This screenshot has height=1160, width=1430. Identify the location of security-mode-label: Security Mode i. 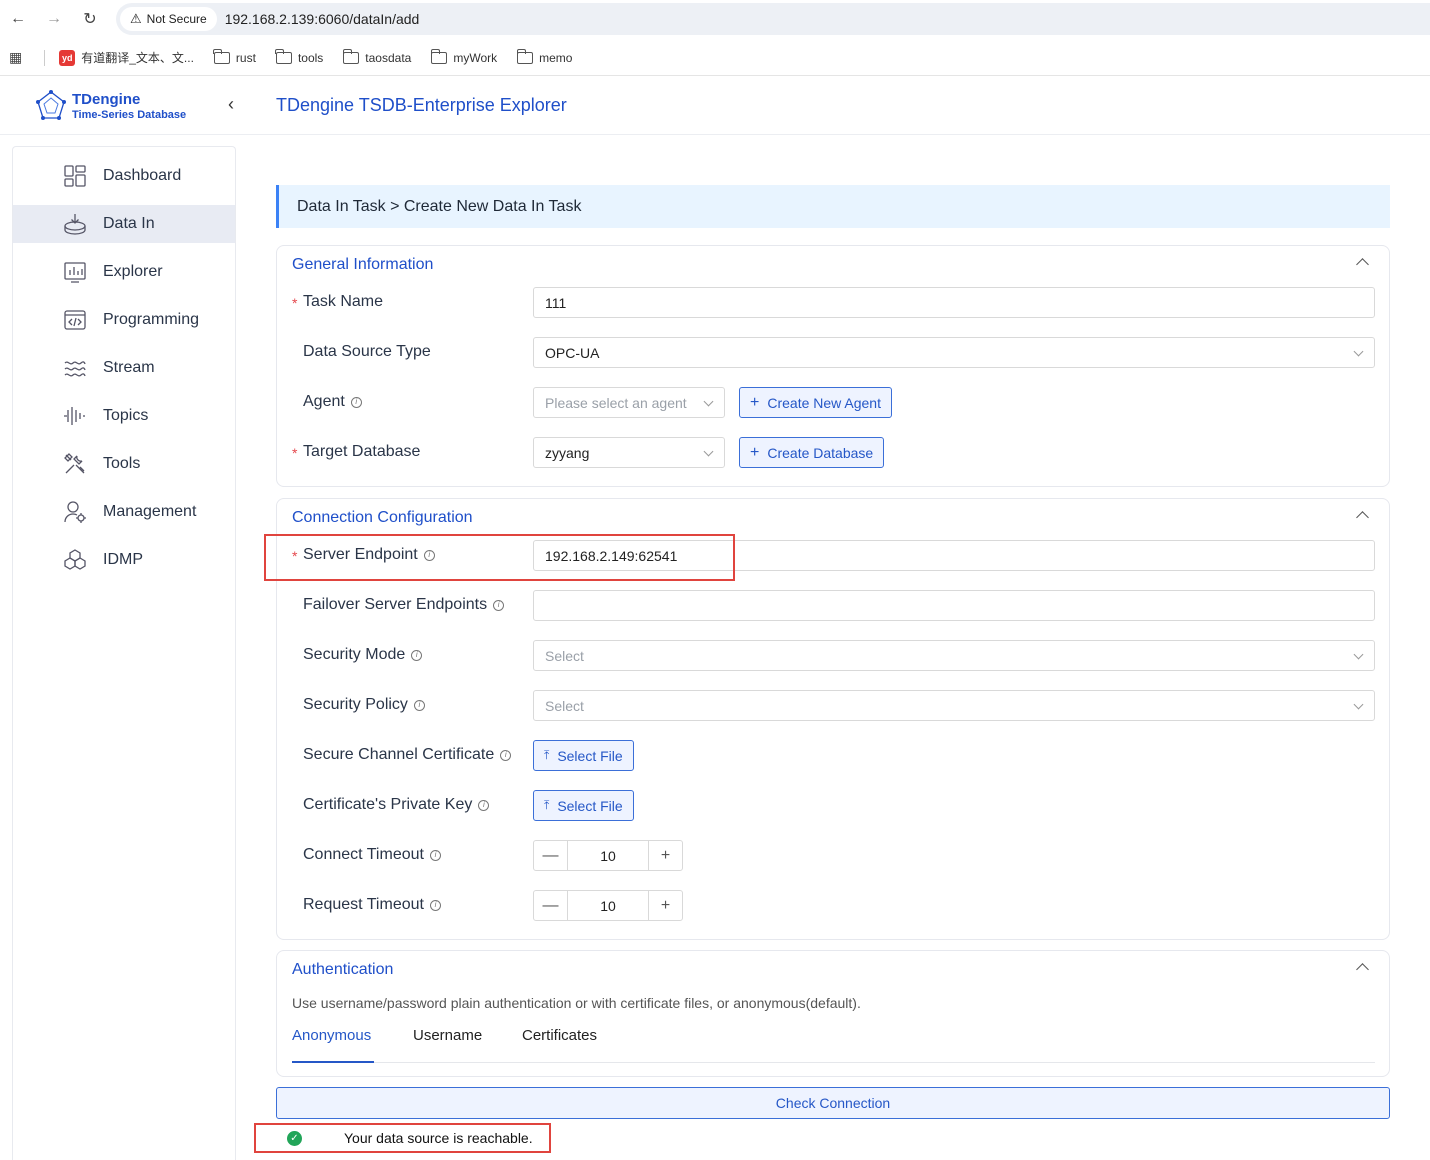
(363, 655).